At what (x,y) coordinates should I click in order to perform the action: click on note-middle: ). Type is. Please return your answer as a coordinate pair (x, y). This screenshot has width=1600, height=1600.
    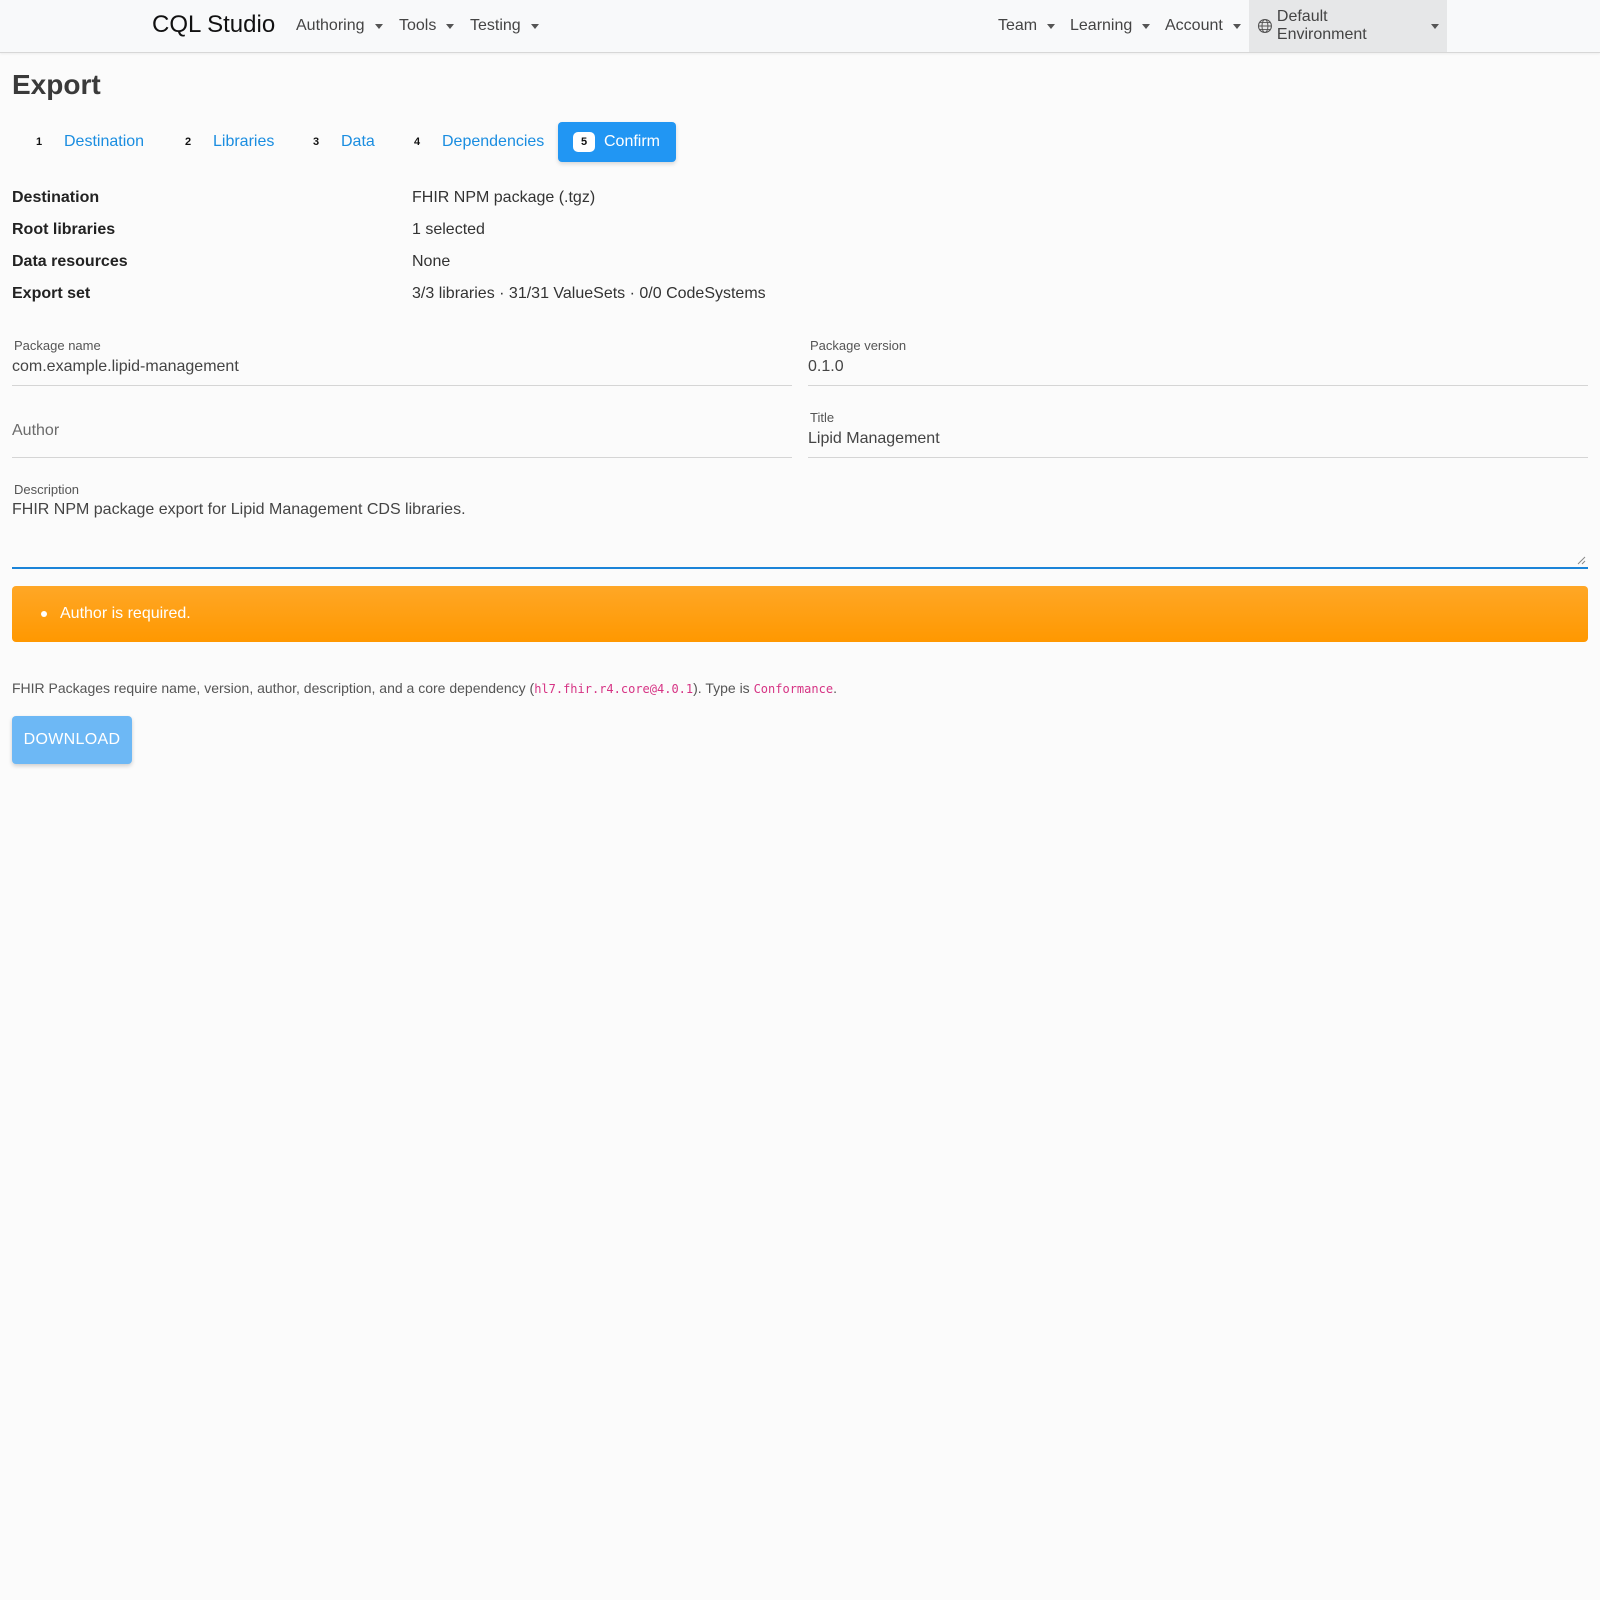
    Looking at the image, I should click on (723, 688).